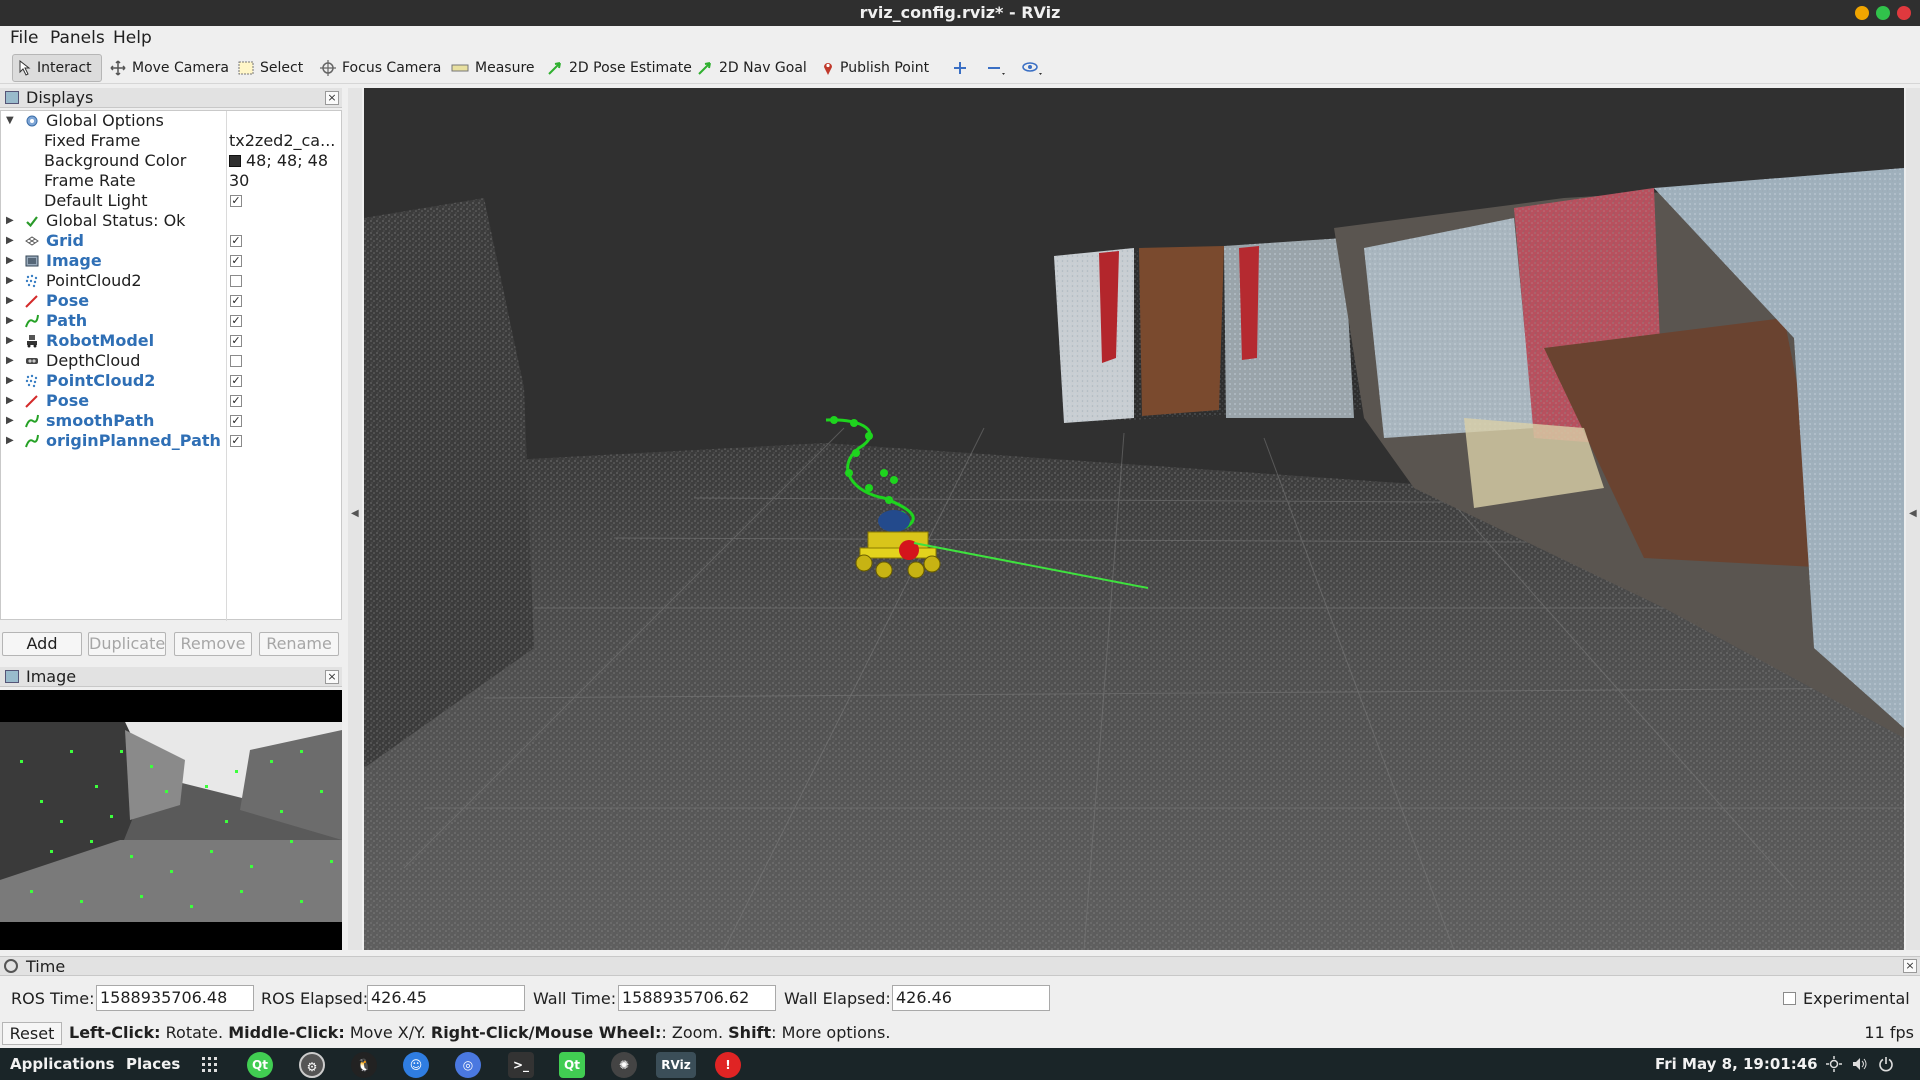 This screenshot has height=1080, width=1920. Describe the element at coordinates (171, 361) in the screenshot. I see `display-item-depthcloud: ▶ DepthCloud` at that location.